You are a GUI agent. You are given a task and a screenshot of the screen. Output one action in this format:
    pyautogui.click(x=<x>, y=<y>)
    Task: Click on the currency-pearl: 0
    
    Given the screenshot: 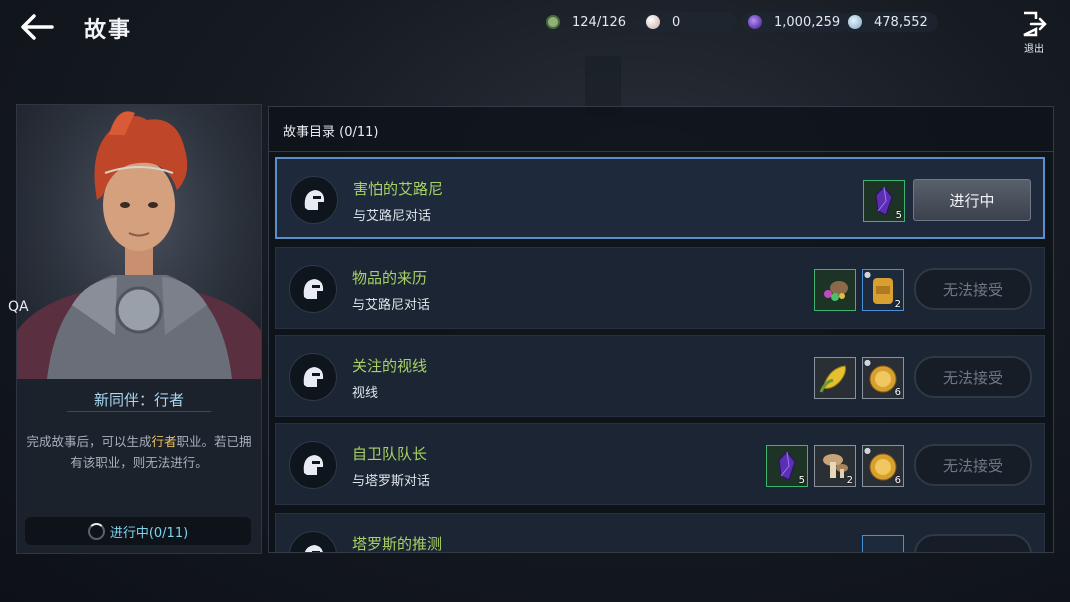 What is the action you would take?
    pyautogui.click(x=688, y=22)
    